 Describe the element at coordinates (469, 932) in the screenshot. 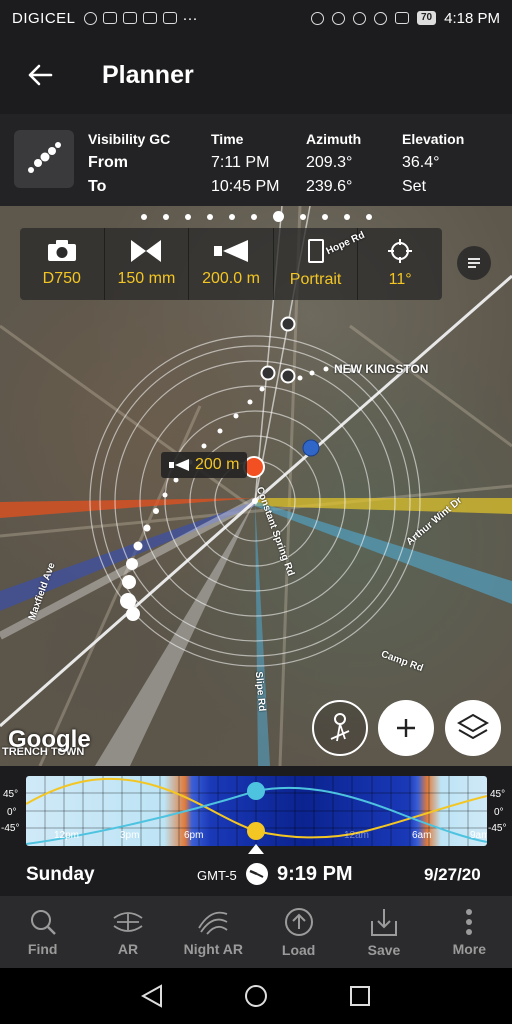

I see `nav-more: More` at that location.